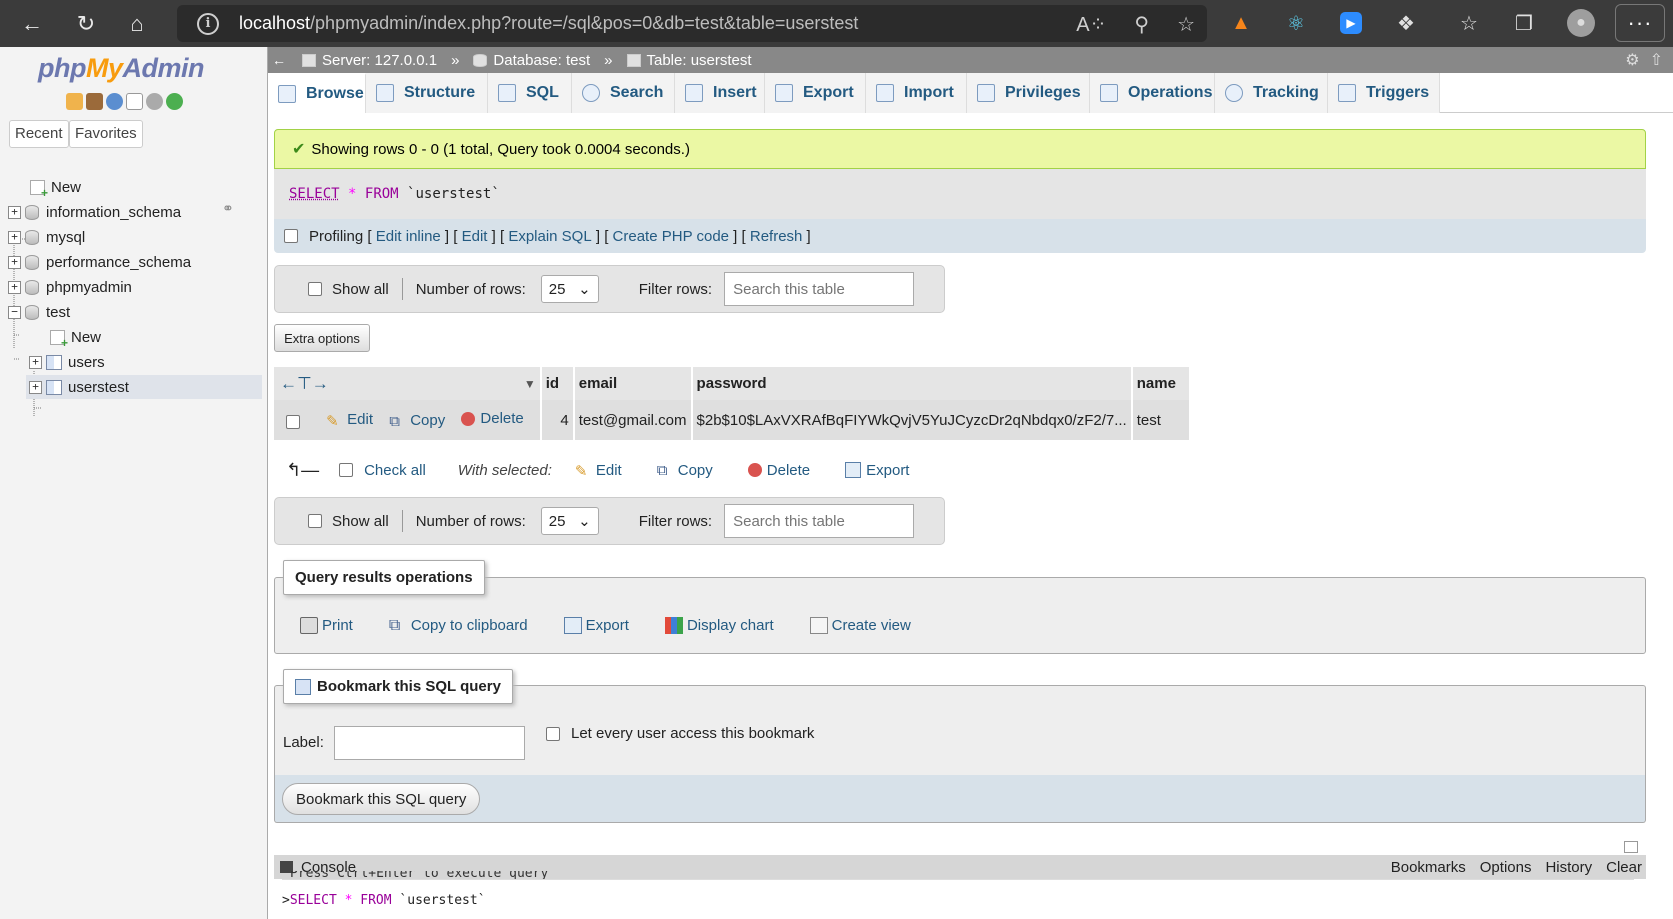 This screenshot has width=1673, height=919. I want to click on selected-delete-button: Delete, so click(778, 470).